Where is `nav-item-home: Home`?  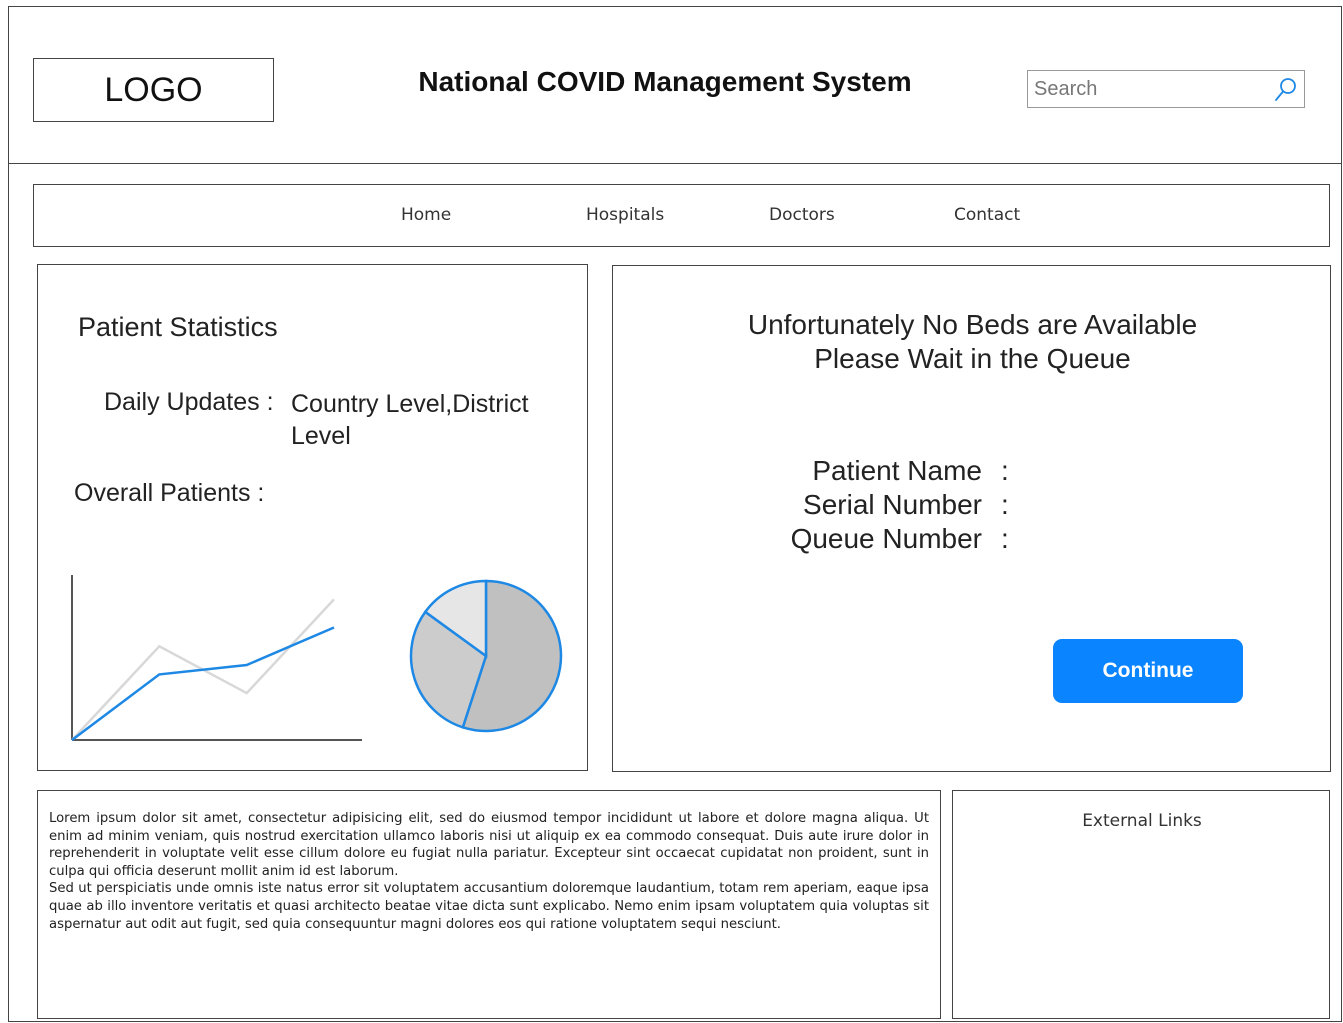
nav-item-home: Home is located at coordinates (426, 215).